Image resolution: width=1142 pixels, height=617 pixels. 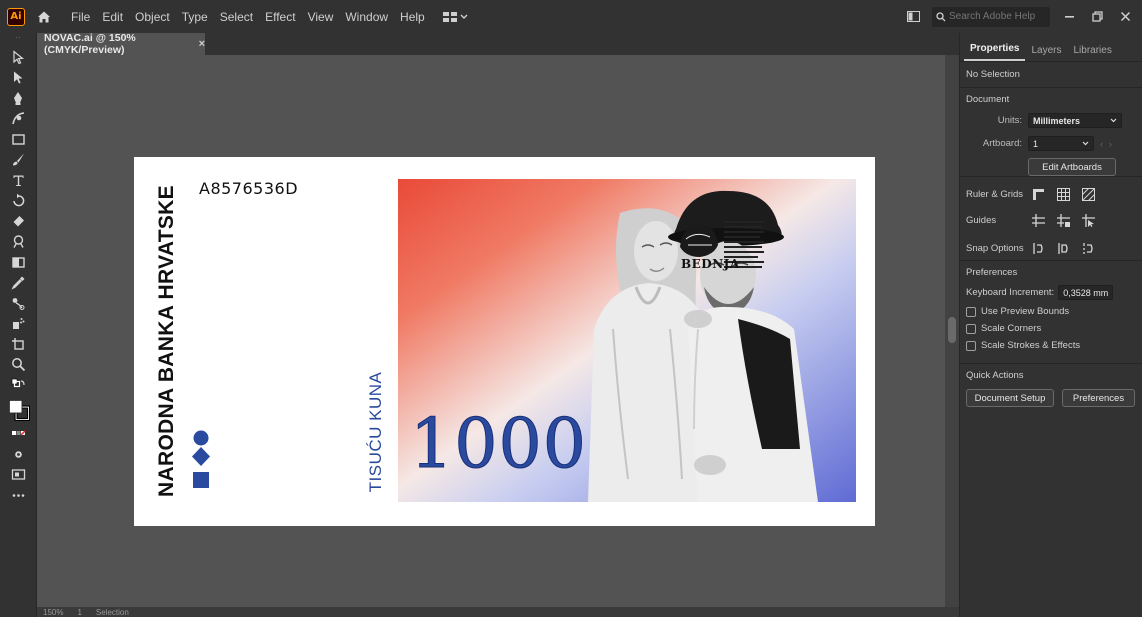 I want to click on blend-tool-icon, so click(x=18, y=303).